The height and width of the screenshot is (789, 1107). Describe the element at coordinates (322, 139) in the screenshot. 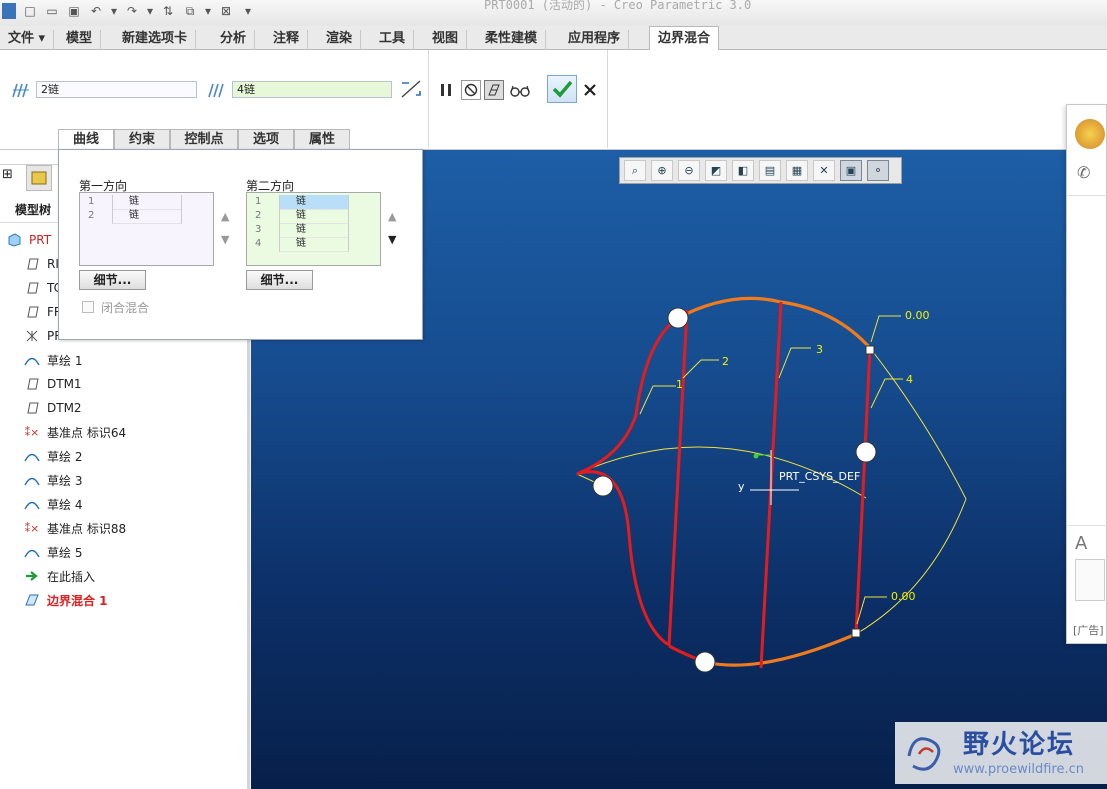

I see `tab-properties: 属性` at that location.